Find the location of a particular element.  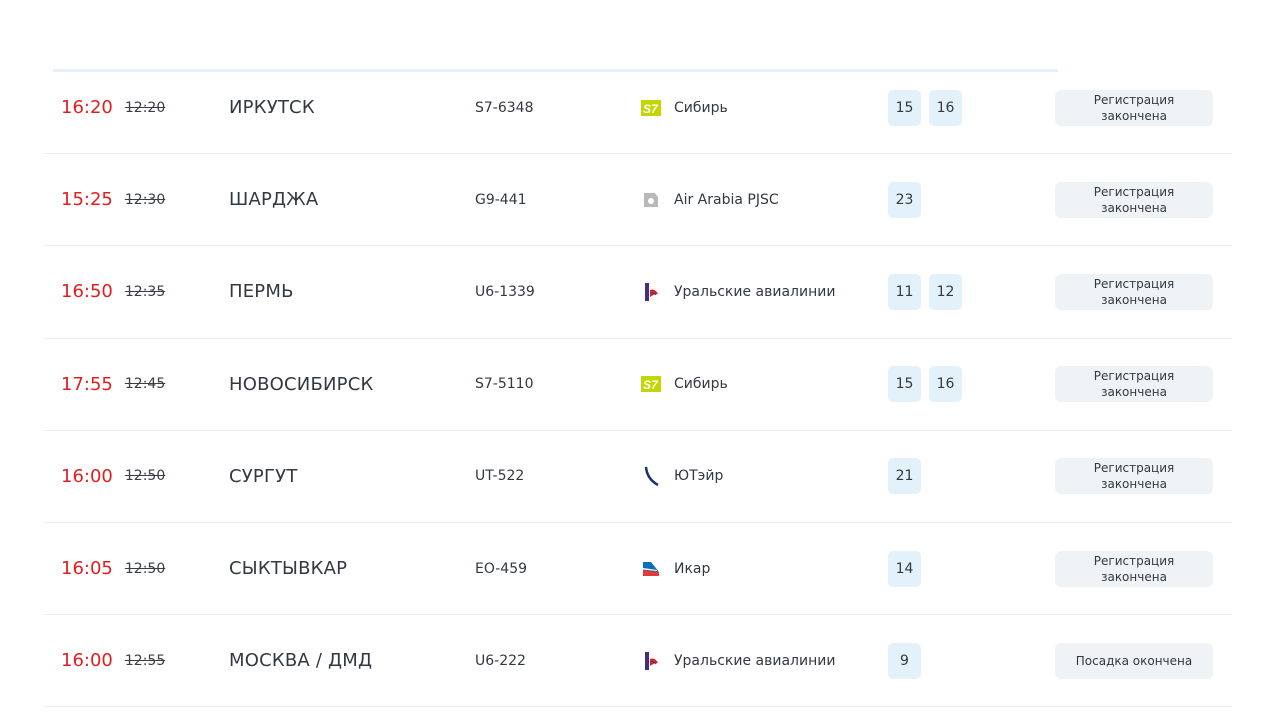

gates-cell: 11 12 is located at coordinates (929, 291).